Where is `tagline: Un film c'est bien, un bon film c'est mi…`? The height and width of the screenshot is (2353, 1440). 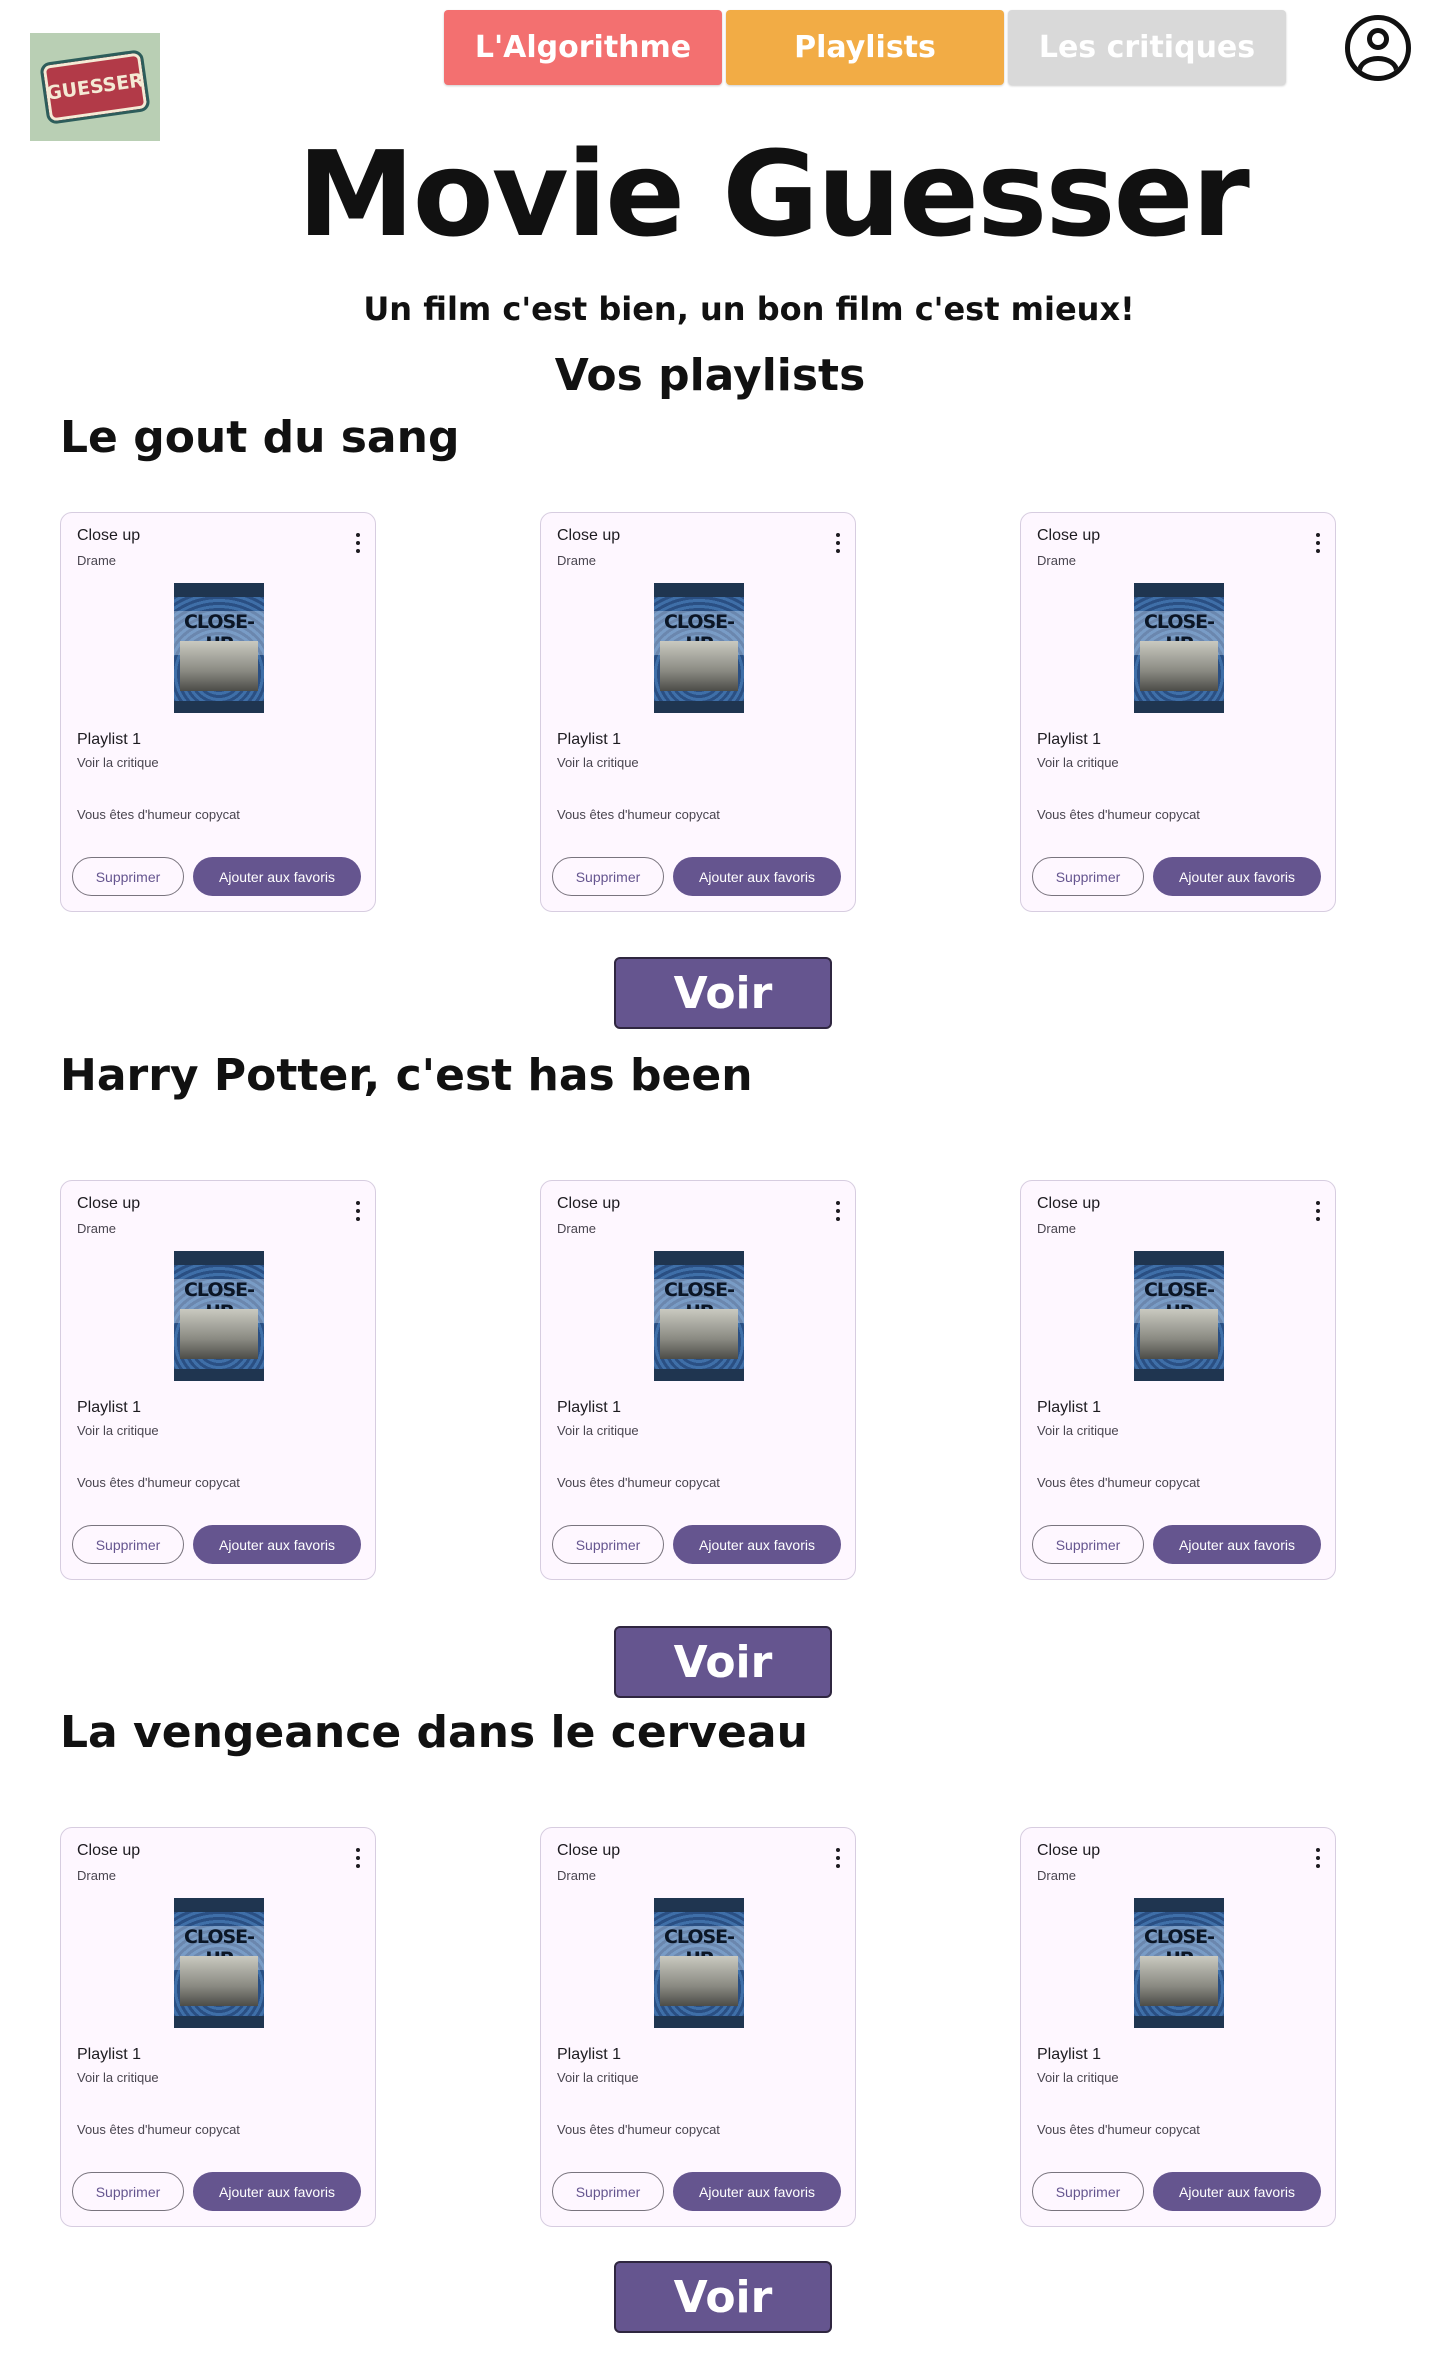
tagline: Un film c'est bien, un bon film c'est mi… is located at coordinates (749, 309).